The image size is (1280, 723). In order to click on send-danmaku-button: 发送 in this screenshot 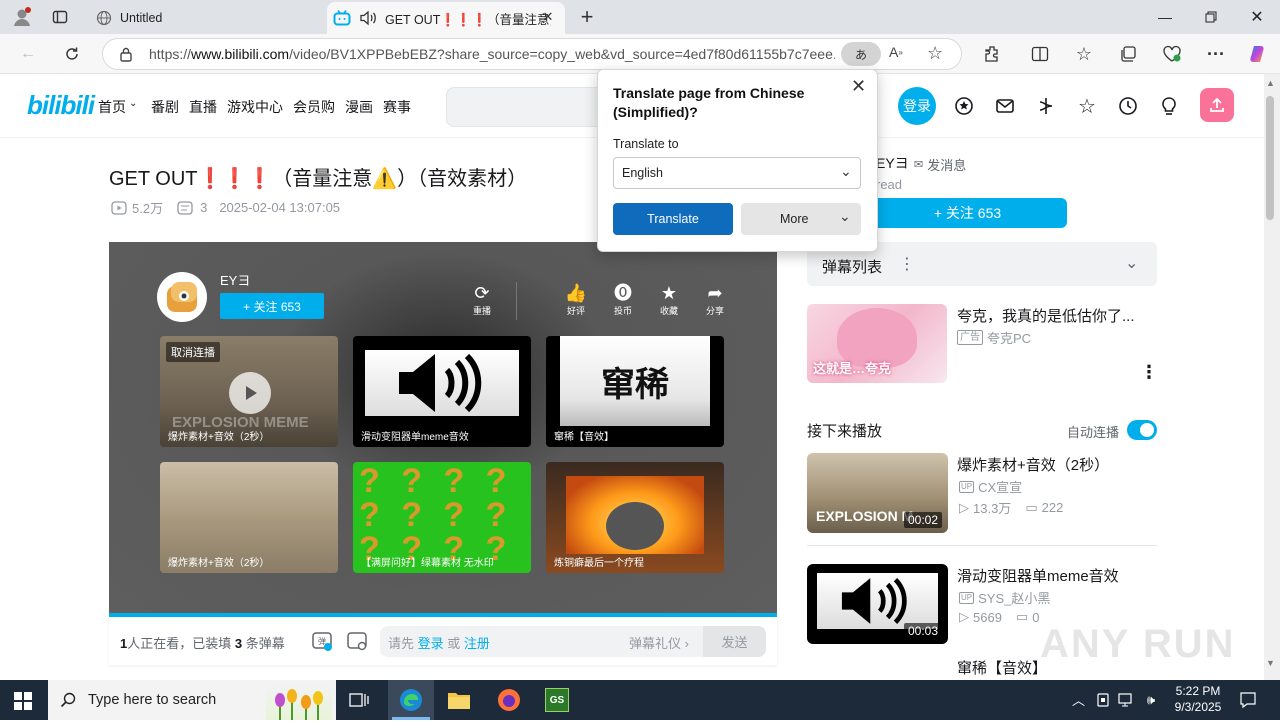, I will do `click(734, 641)`.